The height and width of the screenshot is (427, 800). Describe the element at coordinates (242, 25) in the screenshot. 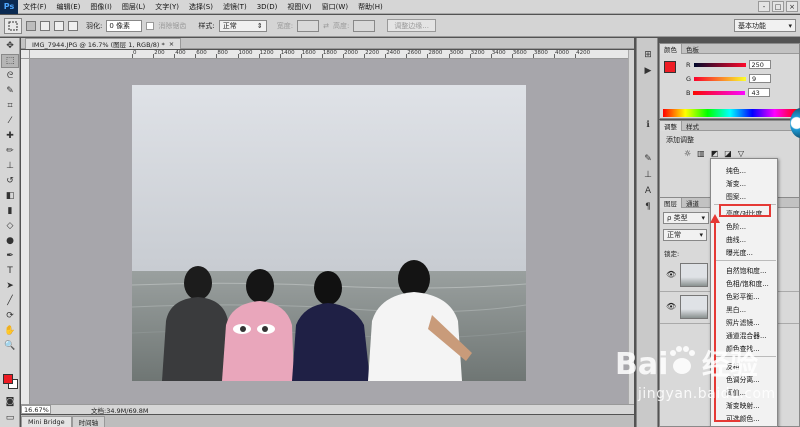

I see `style-select: 正常 ⇕` at that location.